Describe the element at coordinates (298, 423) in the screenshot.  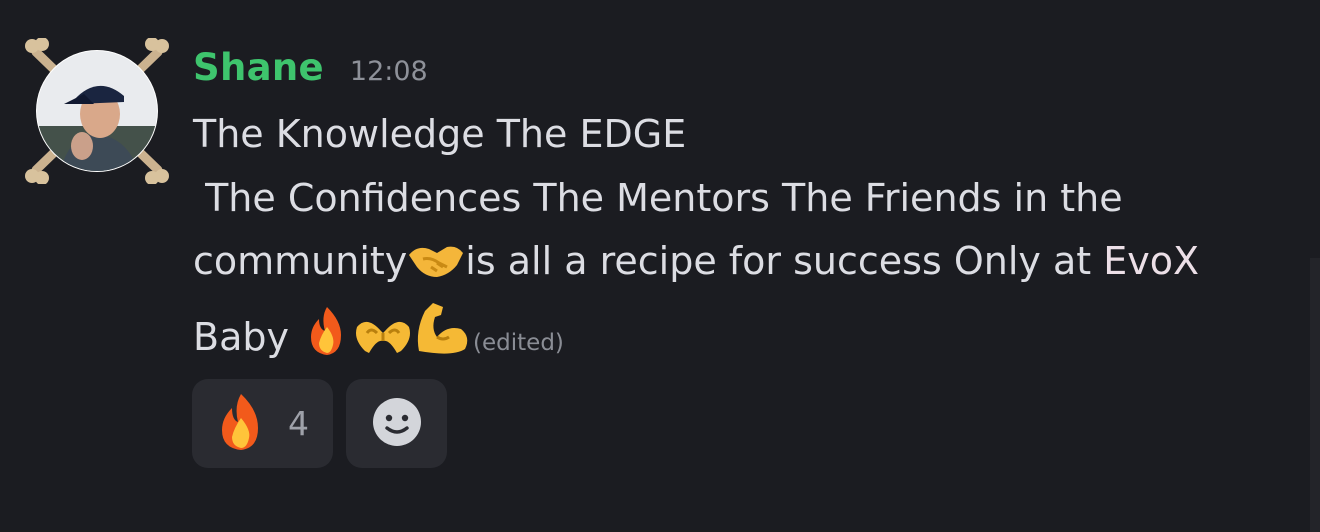
I see `reaction-count: 4` at that location.